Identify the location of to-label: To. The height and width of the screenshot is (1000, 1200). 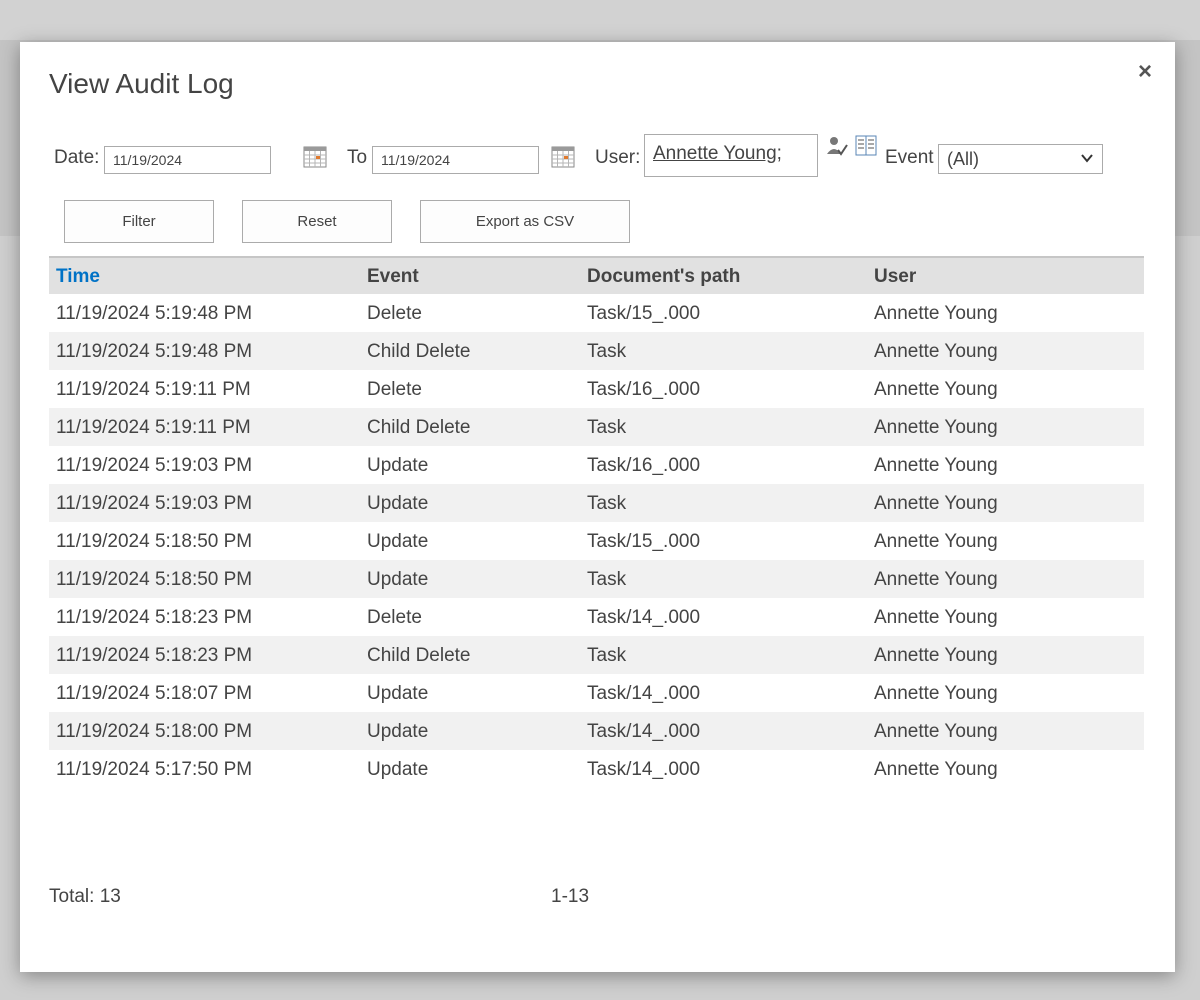
(357, 157).